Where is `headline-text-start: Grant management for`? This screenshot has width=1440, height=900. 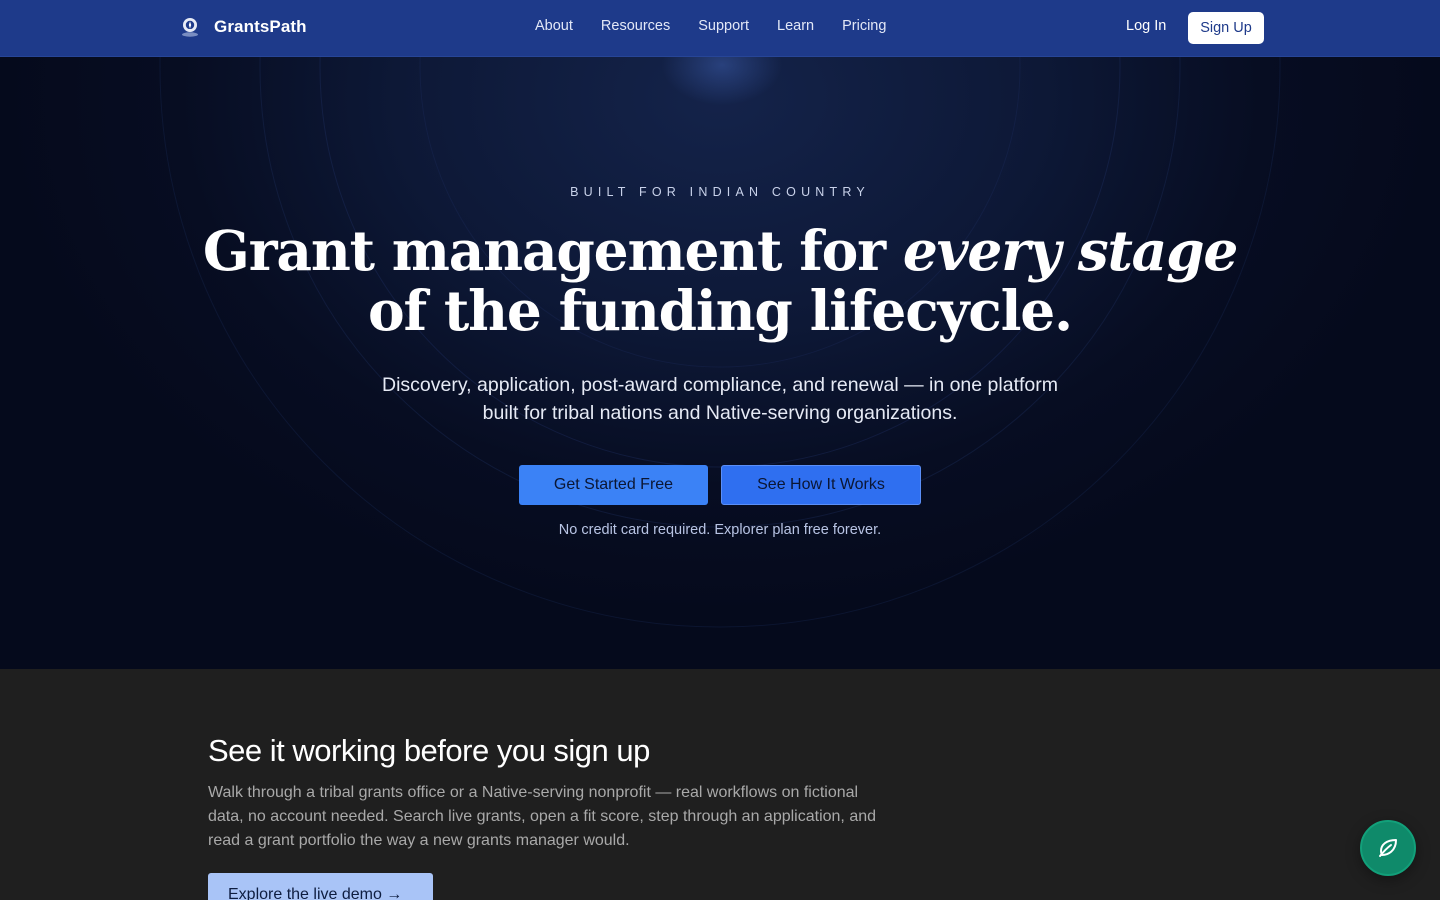
headline-text-start: Grant management for is located at coordinates (552, 250).